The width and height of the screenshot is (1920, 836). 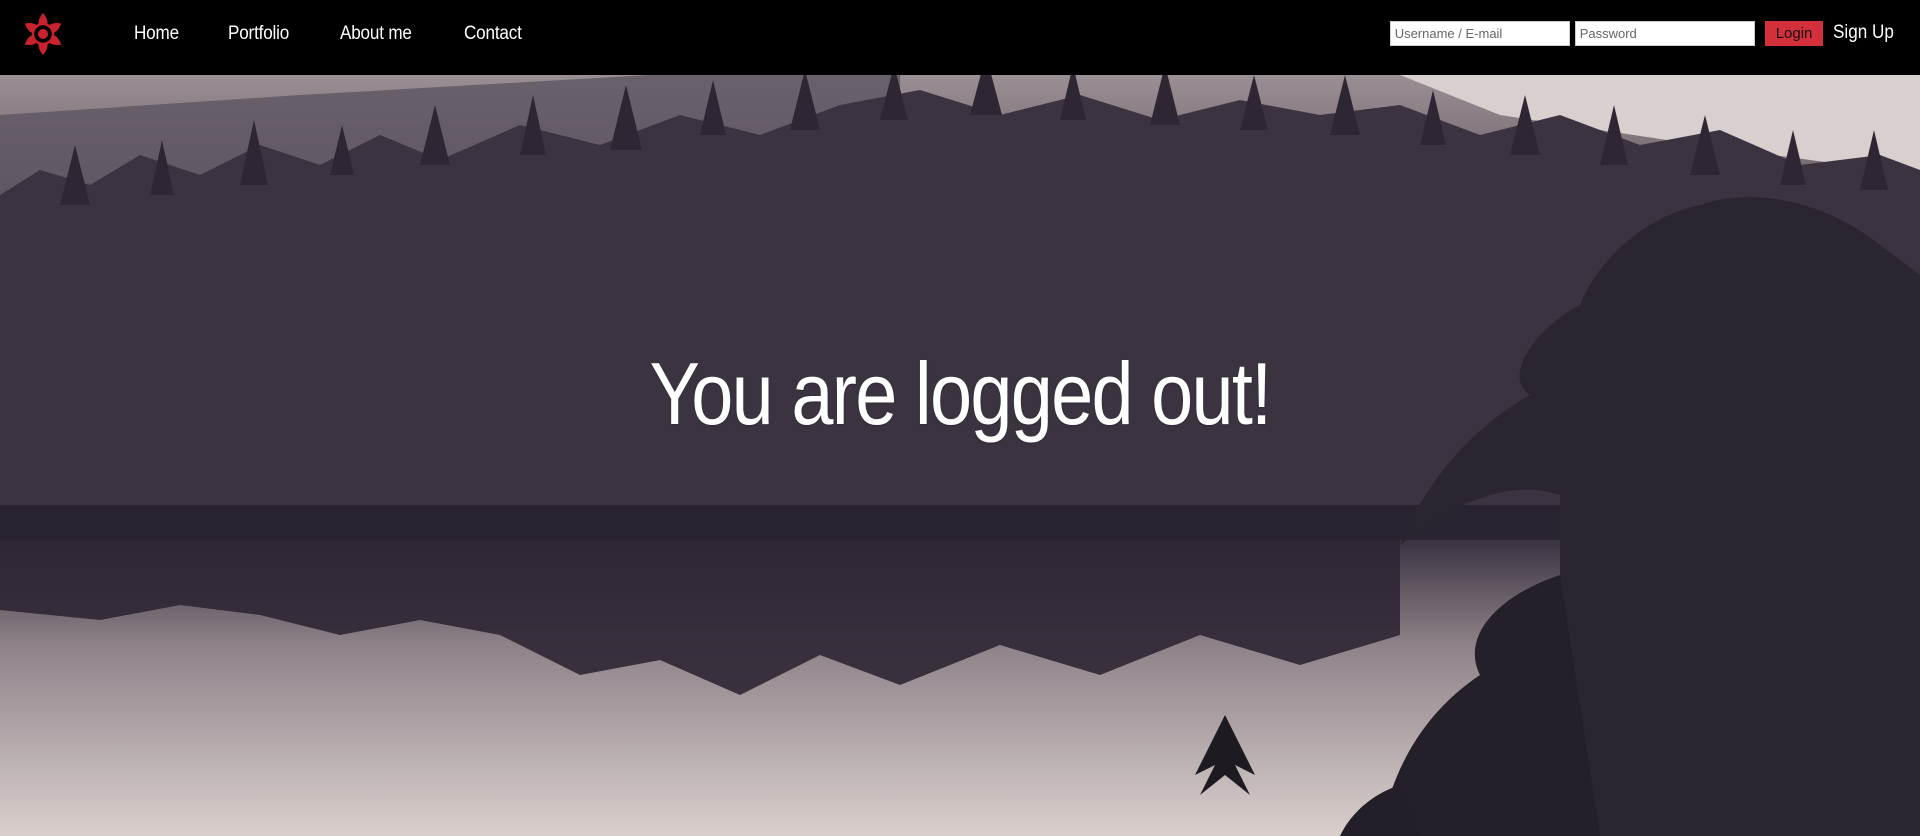 I want to click on username-input, so click(x=1479, y=33).